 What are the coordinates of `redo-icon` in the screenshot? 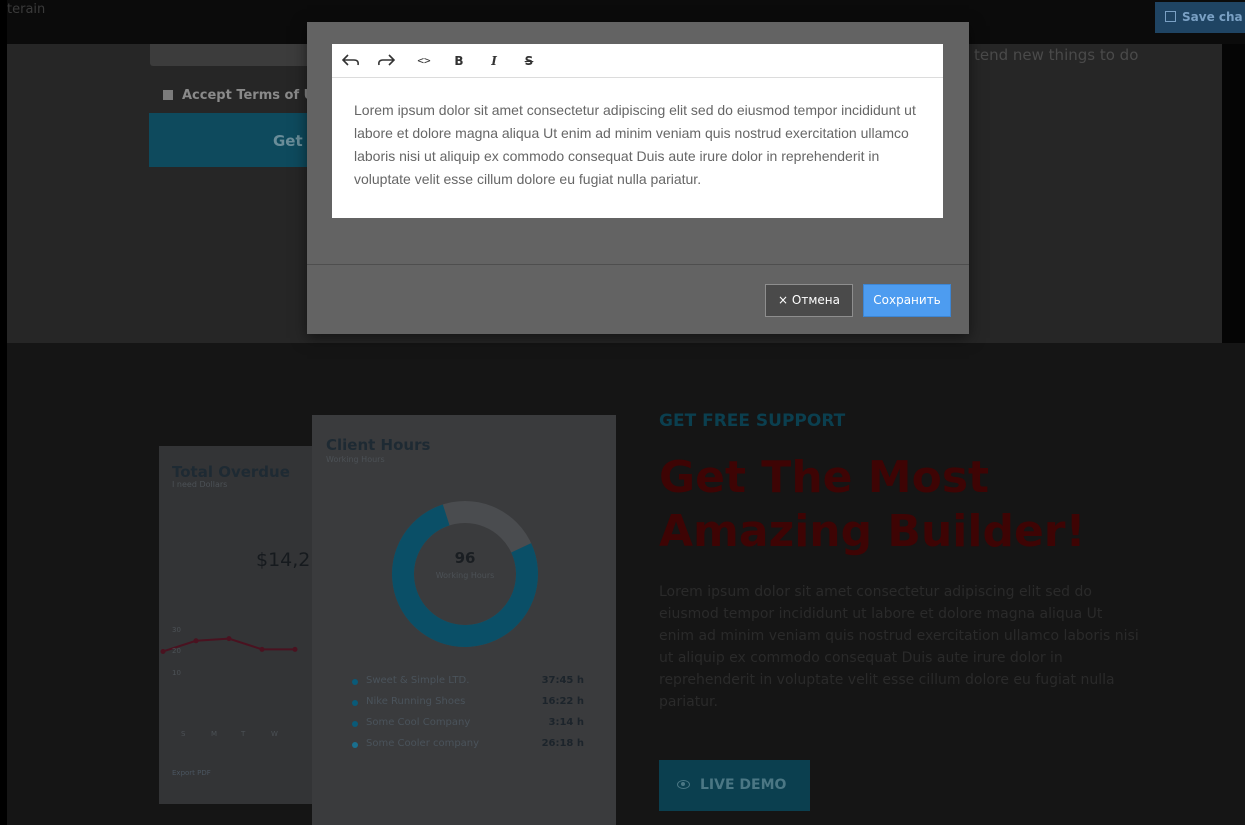 It's located at (386, 61).